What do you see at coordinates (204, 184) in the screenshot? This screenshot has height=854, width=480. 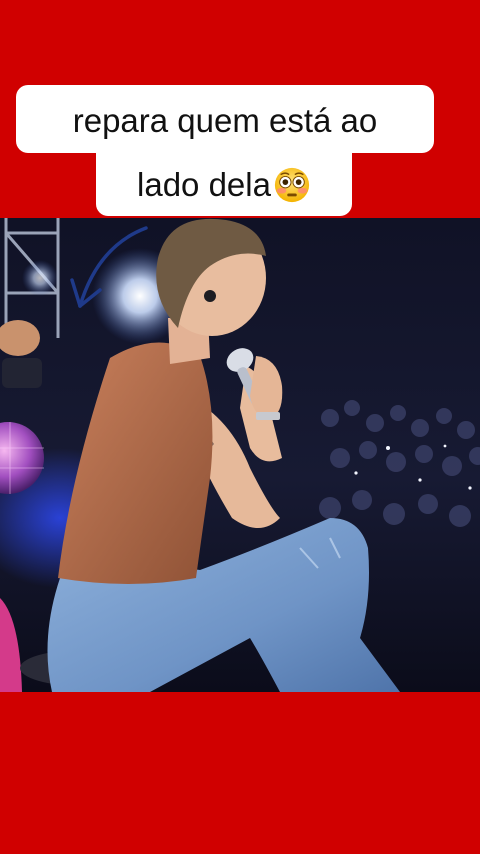 I see `caption-text-2: lado dela` at bounding box center [204, 184].